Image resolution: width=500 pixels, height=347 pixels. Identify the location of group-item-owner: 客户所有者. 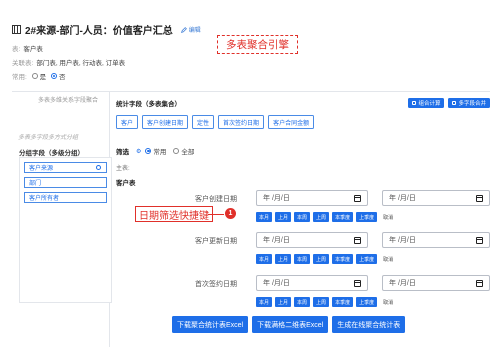
(65, 197).